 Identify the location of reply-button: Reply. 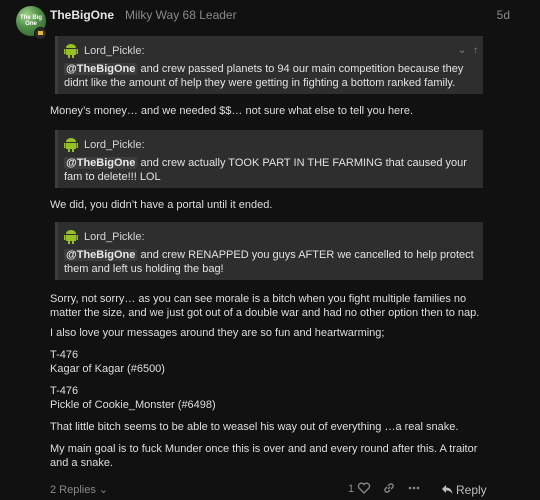
(465, 489).